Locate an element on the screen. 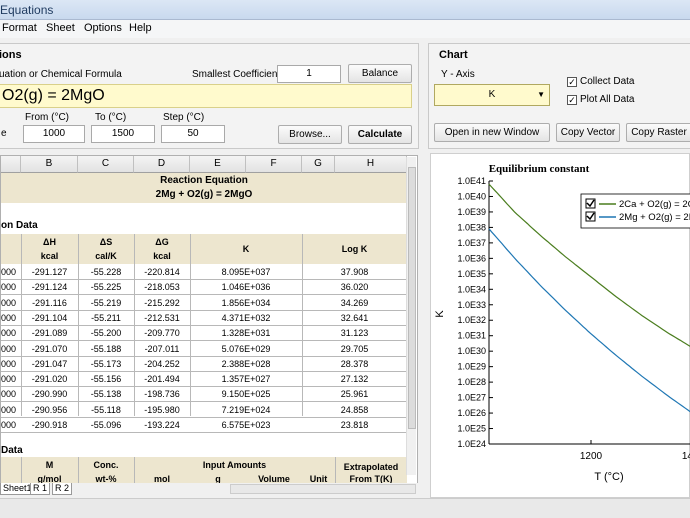 This screenshot has width=690, height=518. column-header-e: E is located at coordinates (218, 164).